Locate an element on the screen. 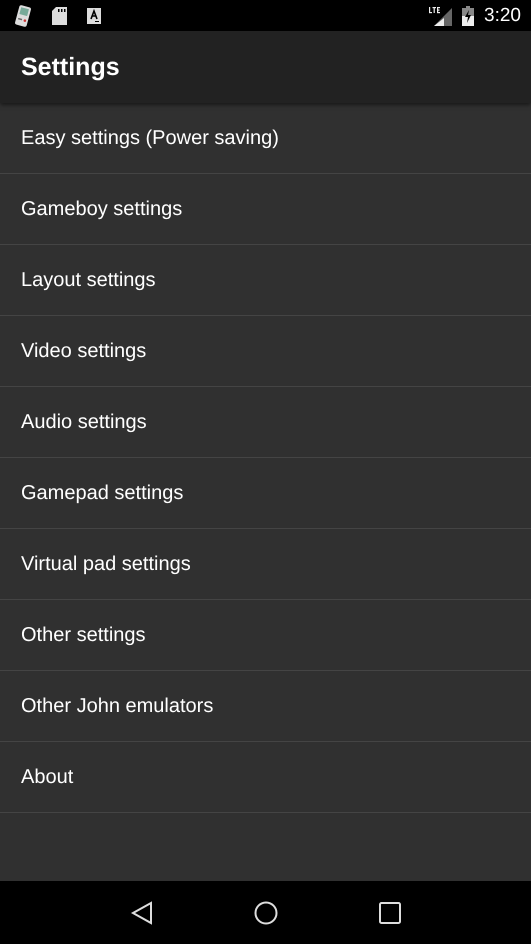 The image size is (531, 944). sd-card-icon is located at coordinates (59, 15).